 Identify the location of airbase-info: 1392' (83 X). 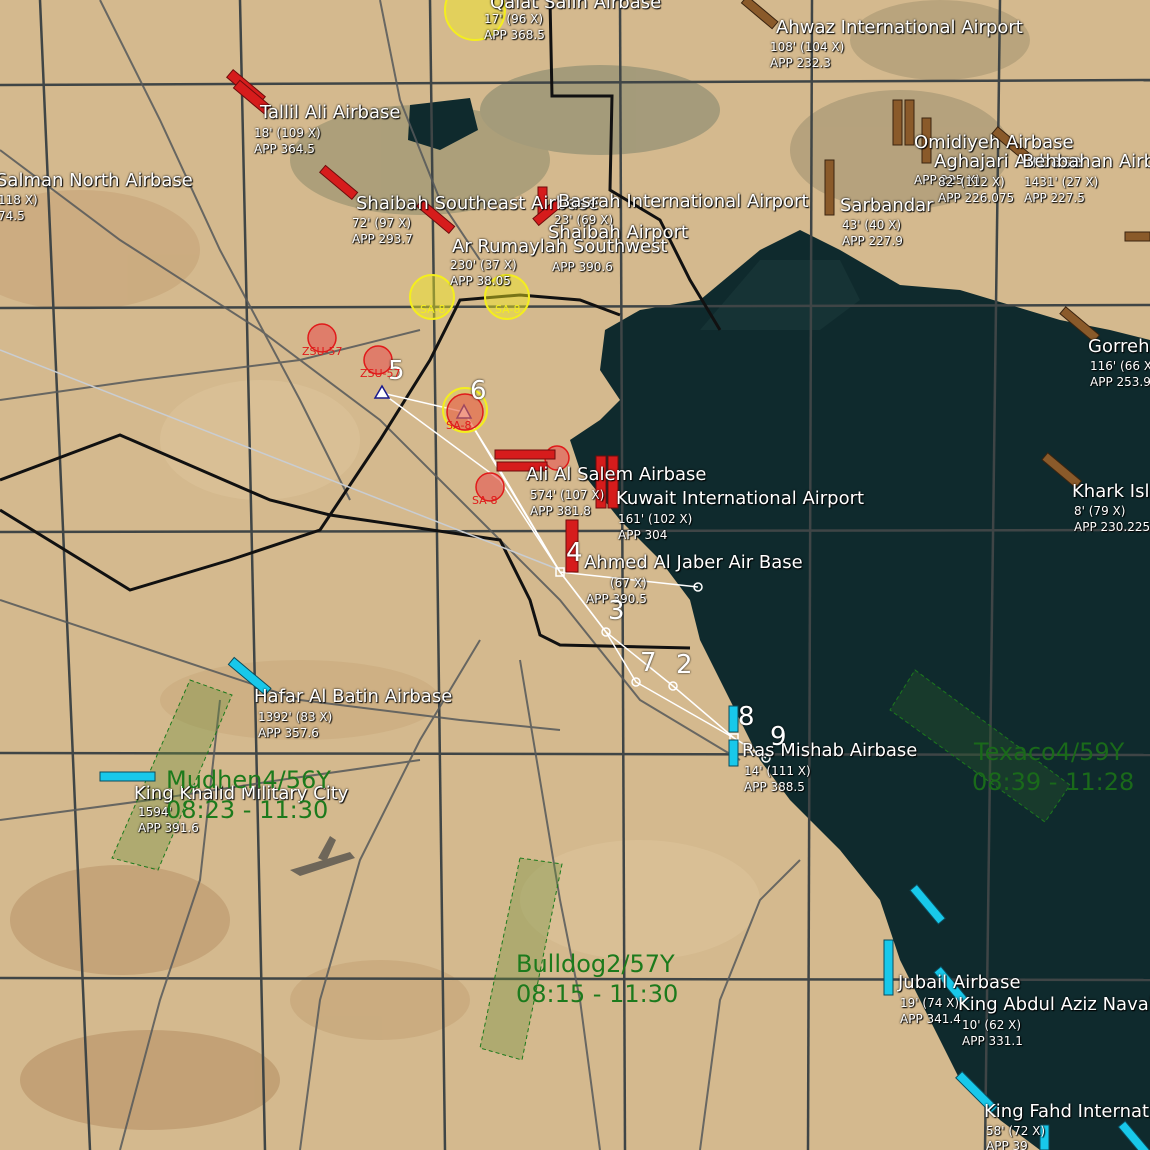
(295, 717).